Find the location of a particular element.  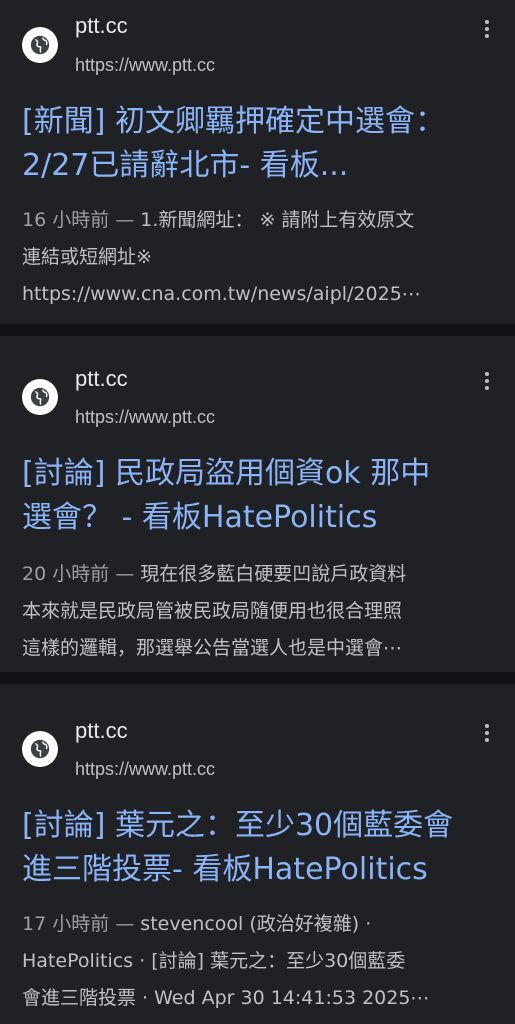

result-date: 17 小時前 — is located at coordinates (78, 924).